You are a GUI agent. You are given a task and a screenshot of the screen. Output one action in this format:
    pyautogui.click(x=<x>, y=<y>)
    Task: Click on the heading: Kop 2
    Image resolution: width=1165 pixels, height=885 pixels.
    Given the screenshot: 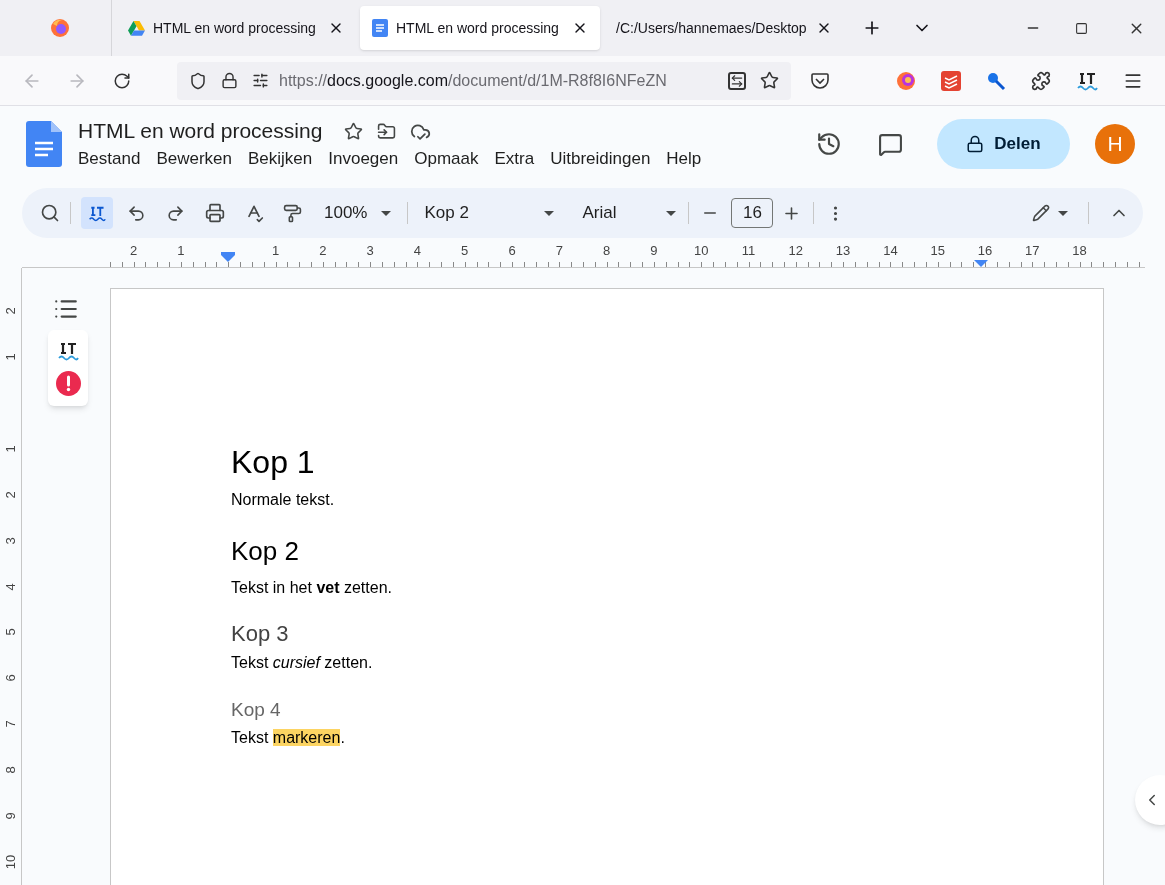 What is the action you would take?
    pyautogui.click(x=265, y=551)
    